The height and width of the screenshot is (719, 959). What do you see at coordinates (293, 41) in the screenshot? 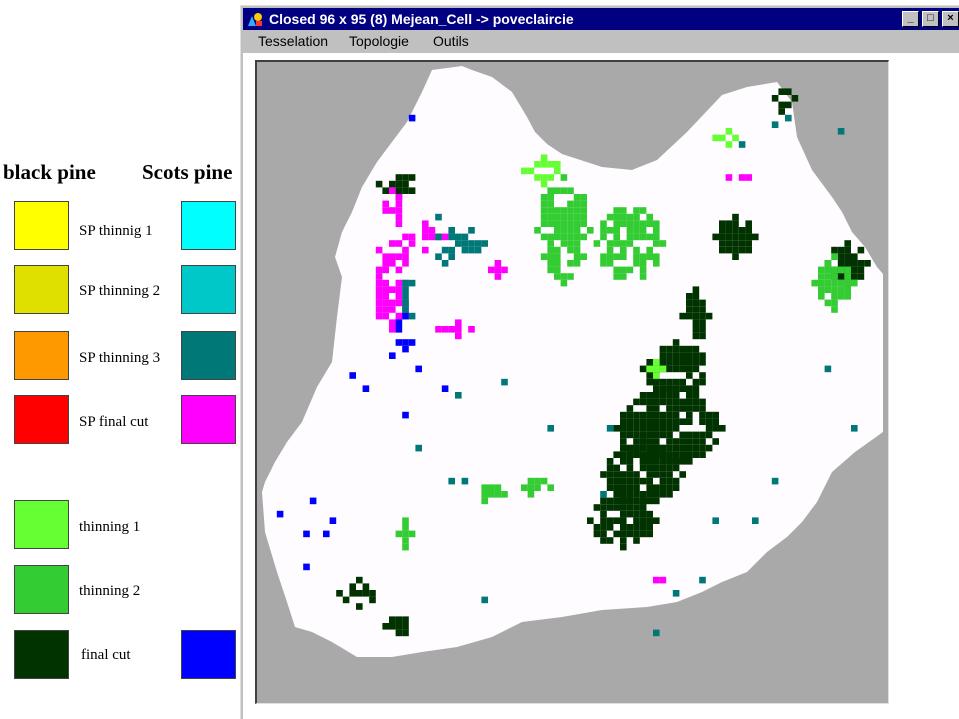
I see `menu-tesselation: Tesselation` at bounding box center [293, 41].